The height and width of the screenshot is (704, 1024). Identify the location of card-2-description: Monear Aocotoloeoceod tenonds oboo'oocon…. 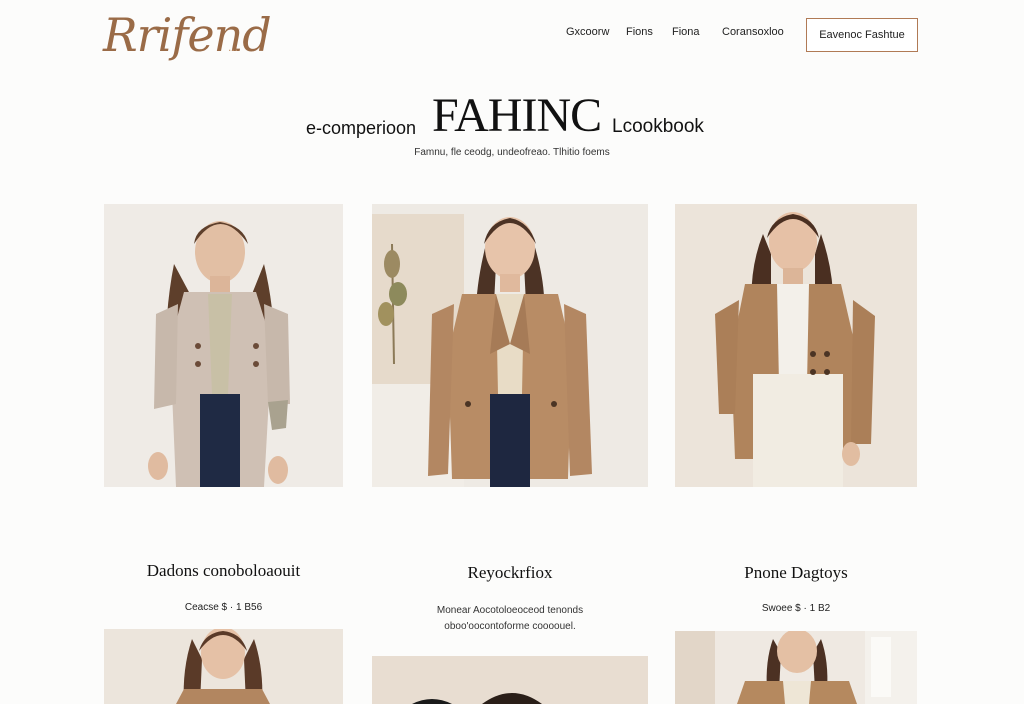
(510, 619).